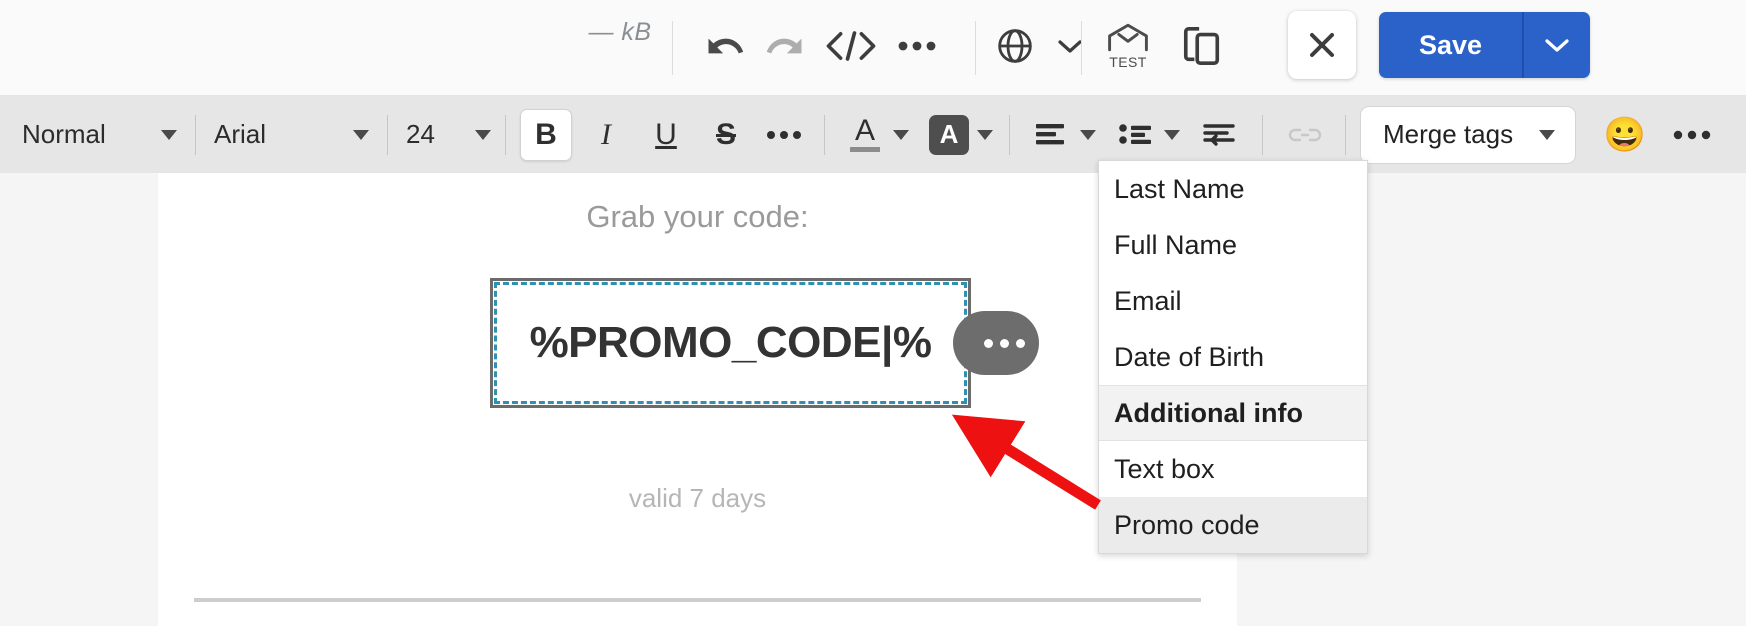 The image size is (1746, 626). Describe the element at coordinates (64, 134) in the screenshot. I see `paragraph-style-value: Normal` at that location.